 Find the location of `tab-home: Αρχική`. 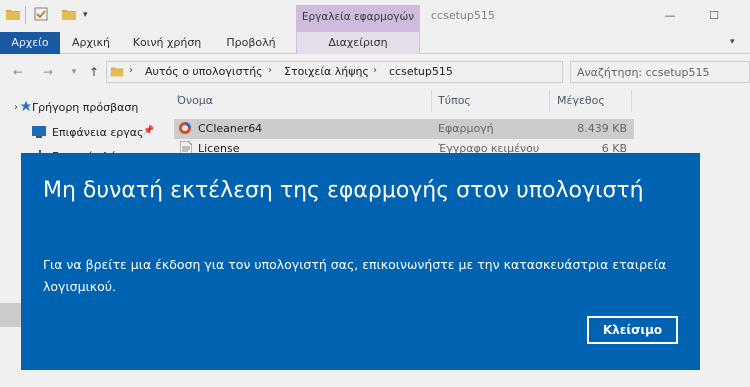

tab-home: Αρχική is located at coordinates (91, 43).